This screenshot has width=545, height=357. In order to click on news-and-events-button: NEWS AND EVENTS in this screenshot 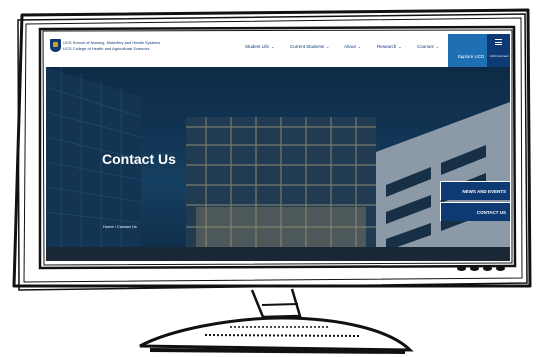, I will do `click(475, 190)`.